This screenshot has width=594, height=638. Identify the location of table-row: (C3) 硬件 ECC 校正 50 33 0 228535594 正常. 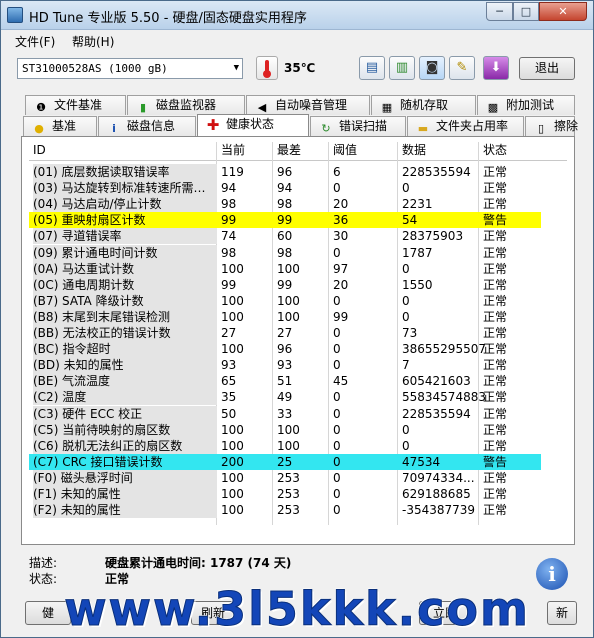
(285, 413).